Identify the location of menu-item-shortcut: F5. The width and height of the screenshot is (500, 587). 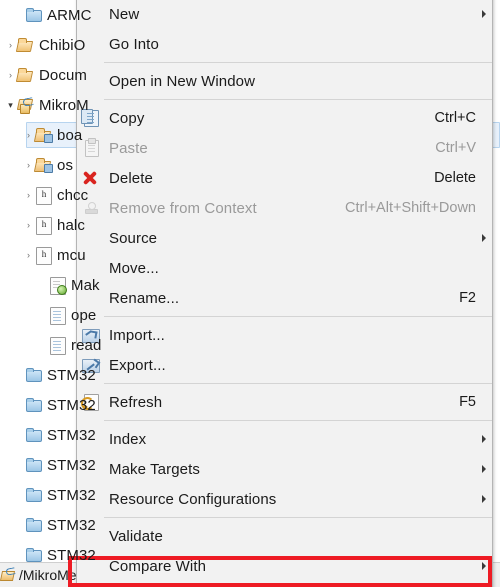
(467, 402).